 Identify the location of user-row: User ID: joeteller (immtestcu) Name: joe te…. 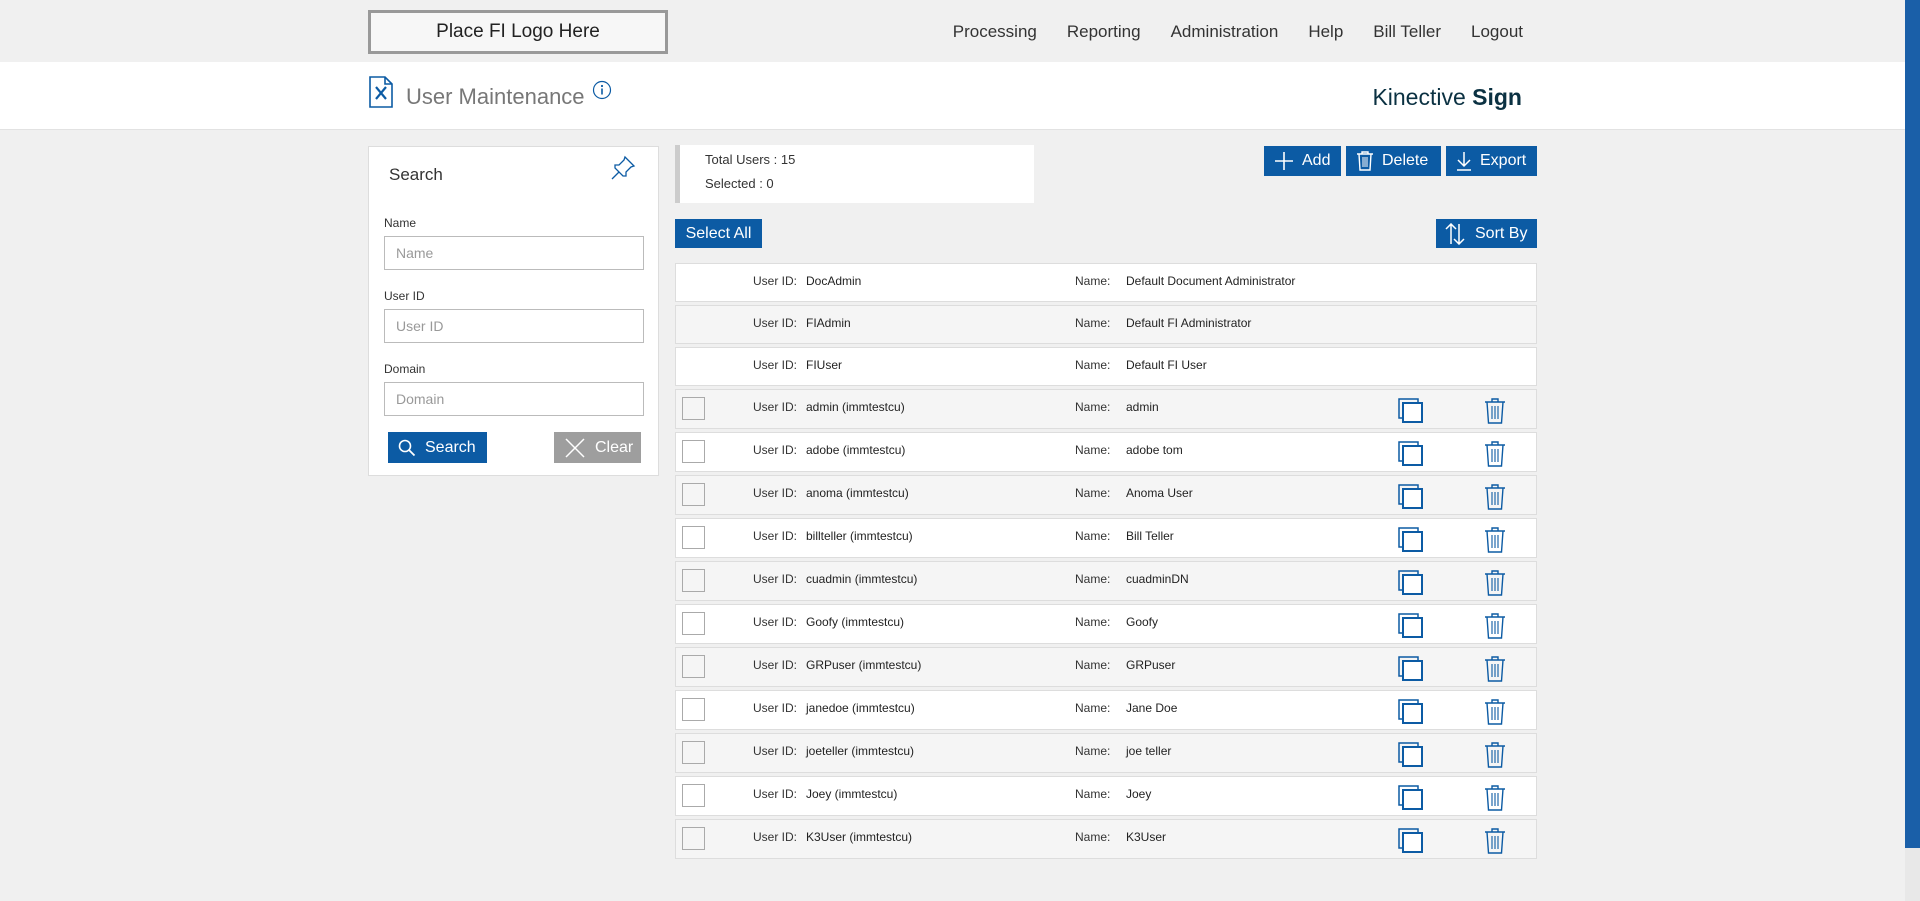
(1106, 753).